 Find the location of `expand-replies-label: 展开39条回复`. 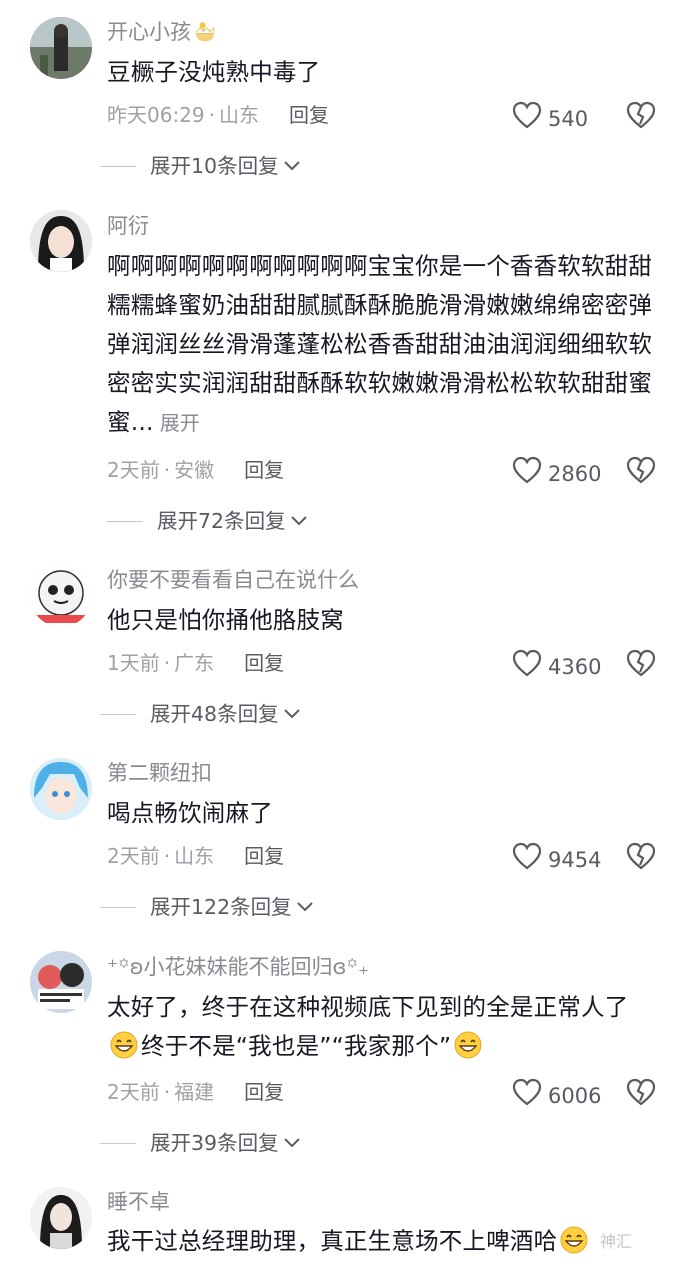

expand-replies-label: 展开39条回复 is located at coordinates (214, 1143).